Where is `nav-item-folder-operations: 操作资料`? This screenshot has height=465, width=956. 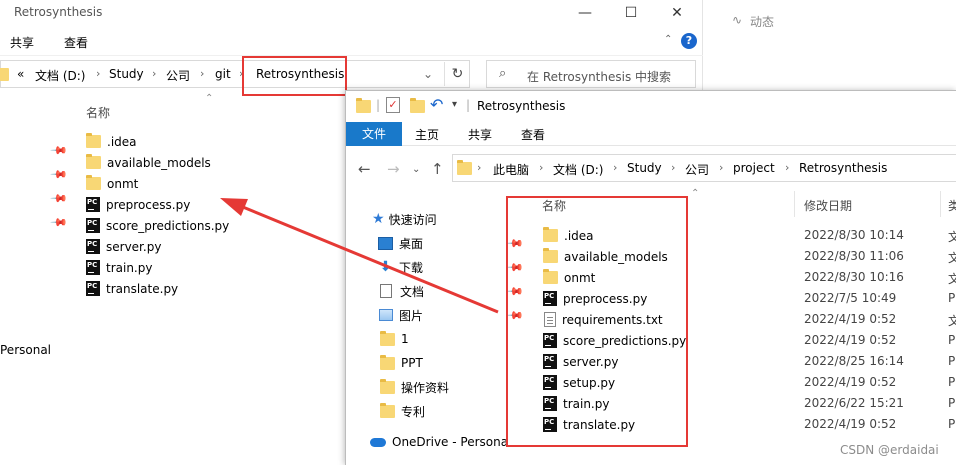
nav-item-folder-operations: 操作资料 is located at coordinates (414, 387).